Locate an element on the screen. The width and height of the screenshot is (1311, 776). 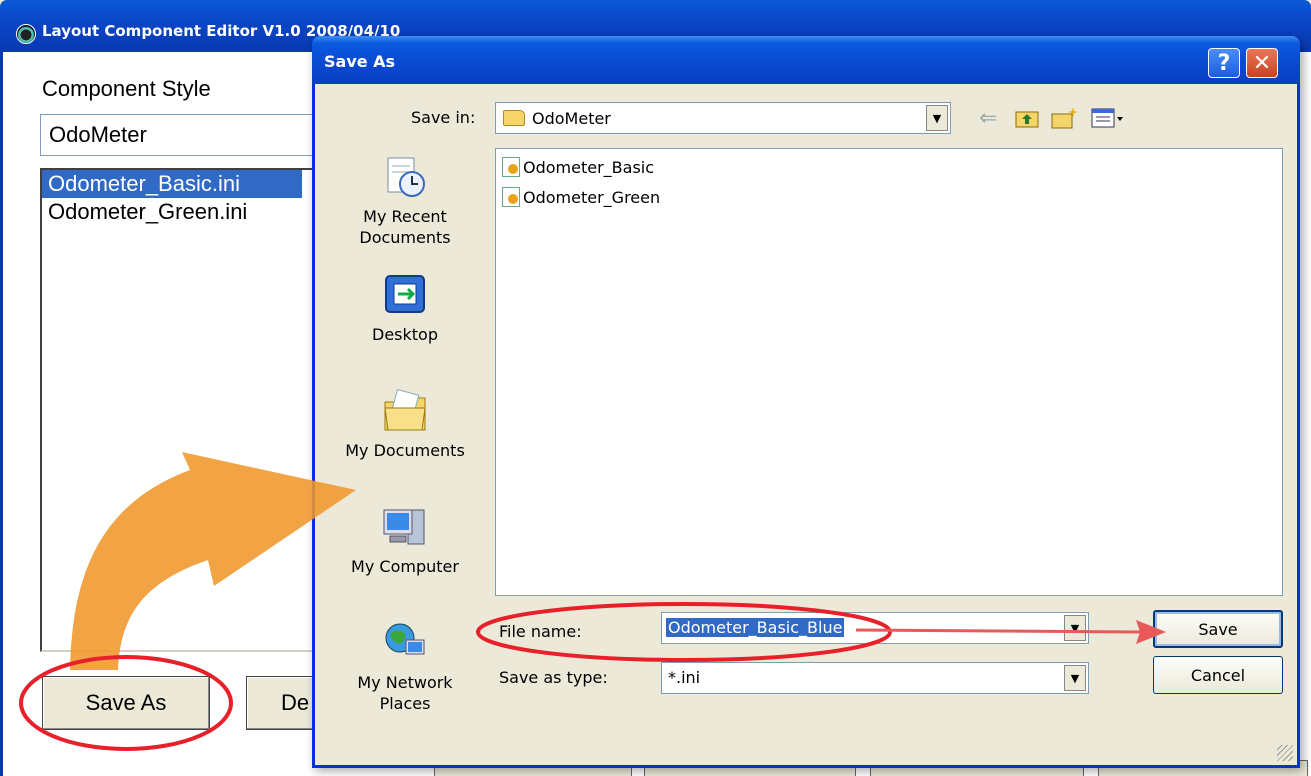
place-my-documents: My Documents is located at coordinates (405, 424).